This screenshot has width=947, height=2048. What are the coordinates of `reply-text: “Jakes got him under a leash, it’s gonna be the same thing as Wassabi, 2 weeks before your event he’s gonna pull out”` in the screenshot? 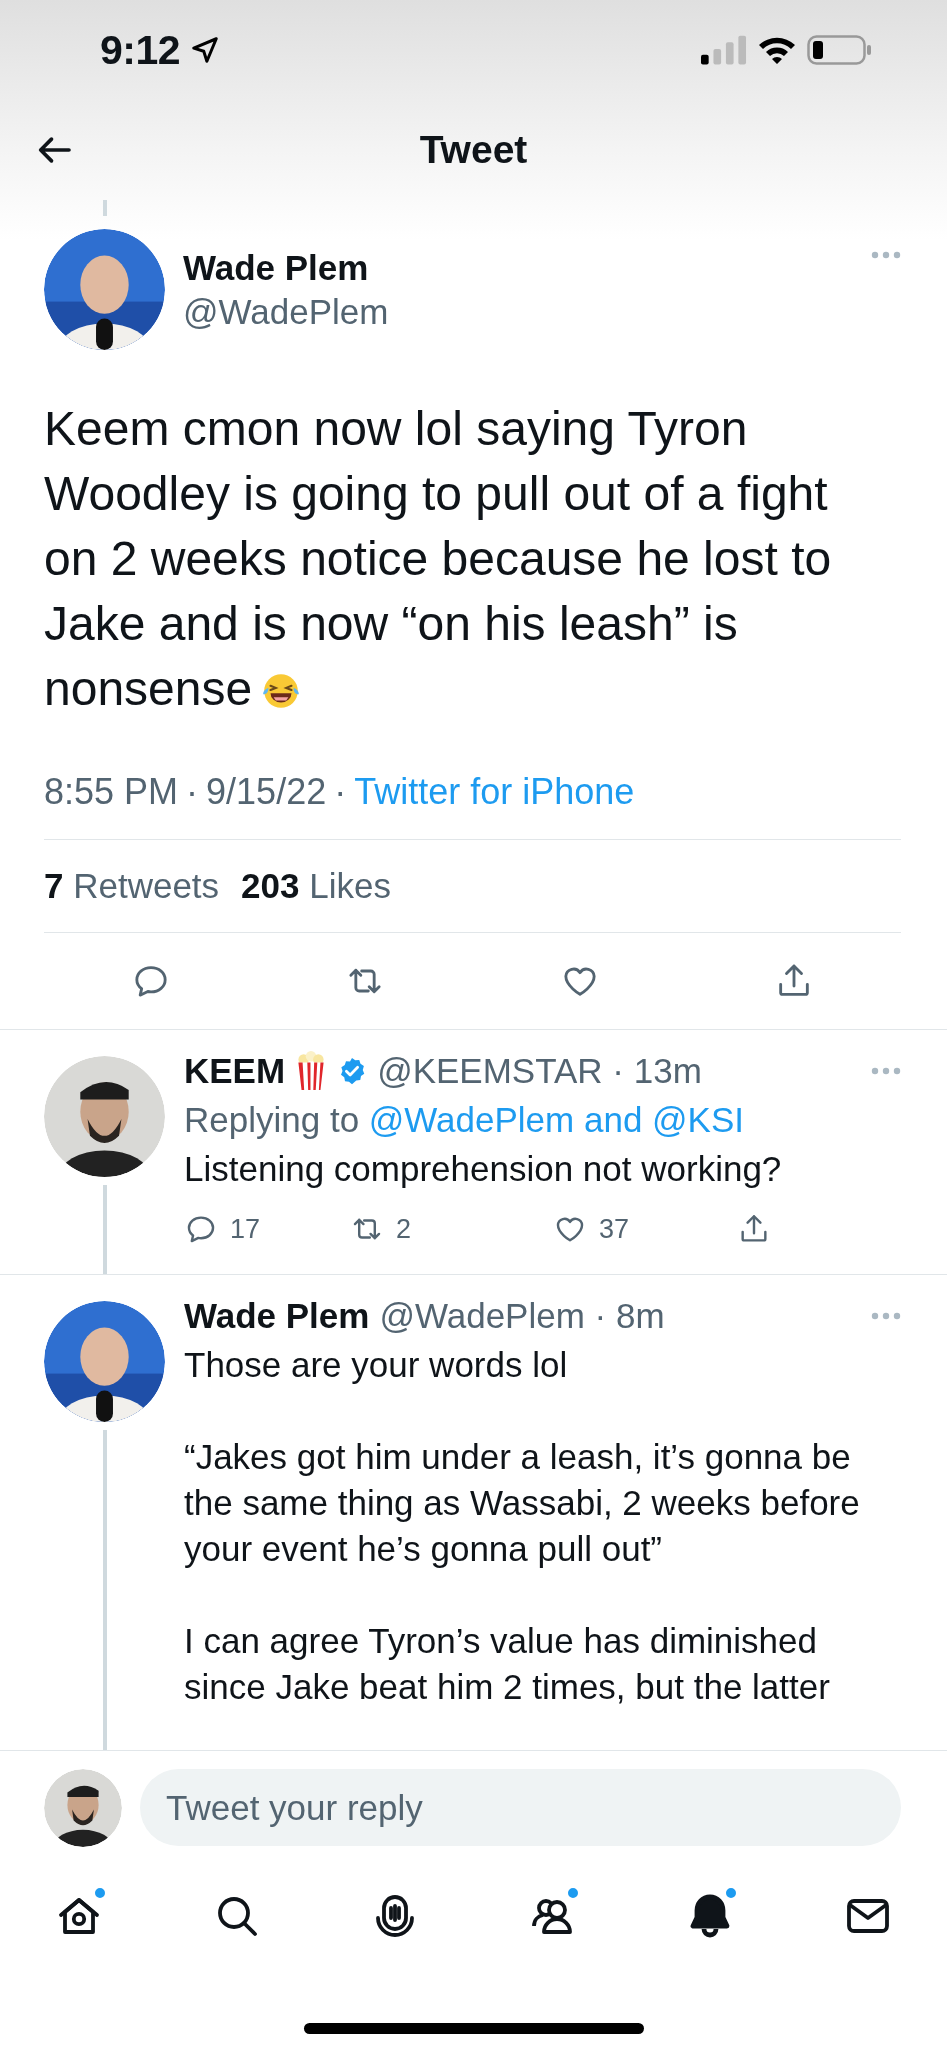 It's located at (522, 1503).